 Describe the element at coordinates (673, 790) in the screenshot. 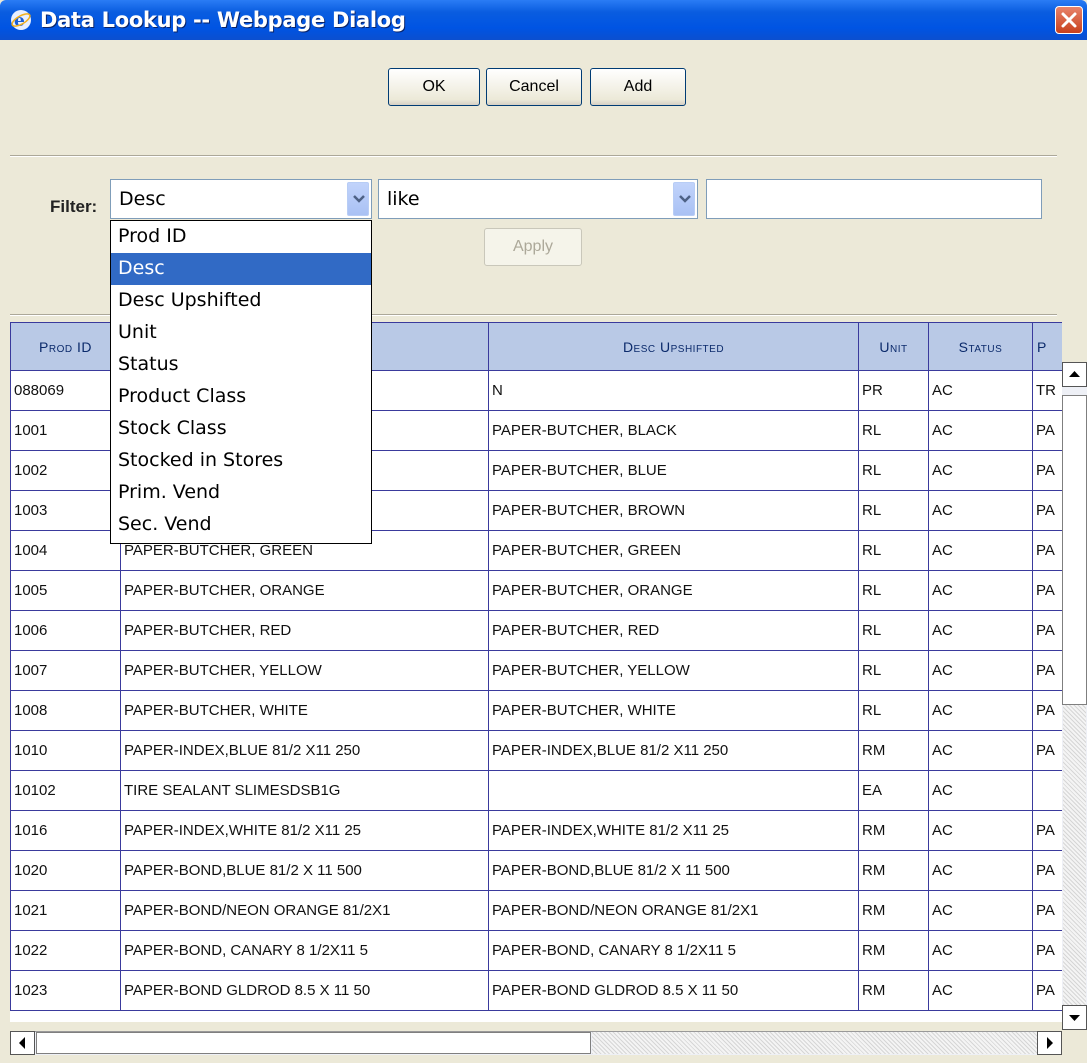

I see `desc-upshifted-cell` at that location.